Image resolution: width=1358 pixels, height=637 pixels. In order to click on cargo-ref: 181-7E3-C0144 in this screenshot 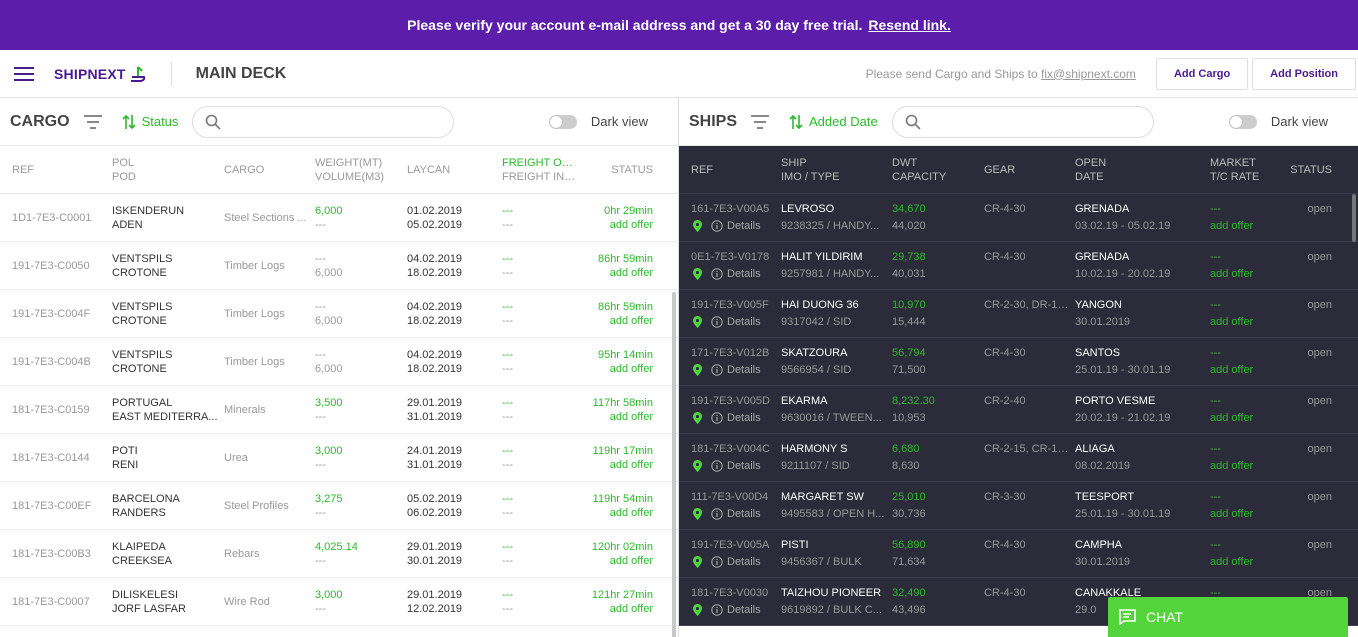, I will do `click(56, 458)`.